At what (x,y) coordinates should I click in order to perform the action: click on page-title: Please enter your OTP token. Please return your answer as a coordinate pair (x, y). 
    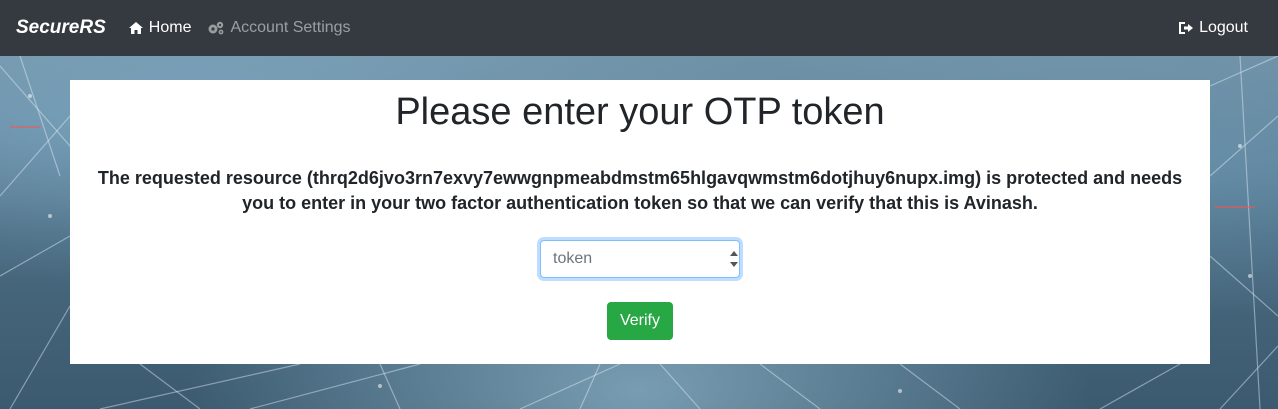
    Looking at the image, I should click on (640, 112).